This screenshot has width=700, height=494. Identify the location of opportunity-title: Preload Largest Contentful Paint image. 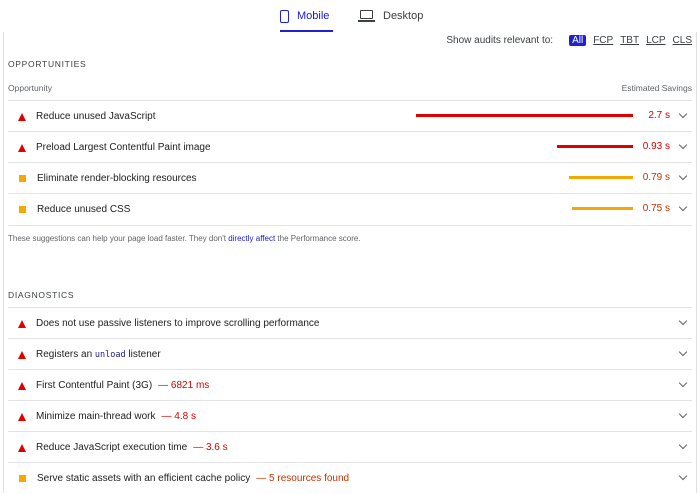
(123, 147).